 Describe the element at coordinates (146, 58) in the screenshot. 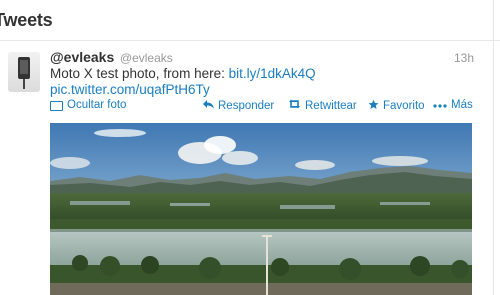

I see `user-handle: @evleaks` at that location.